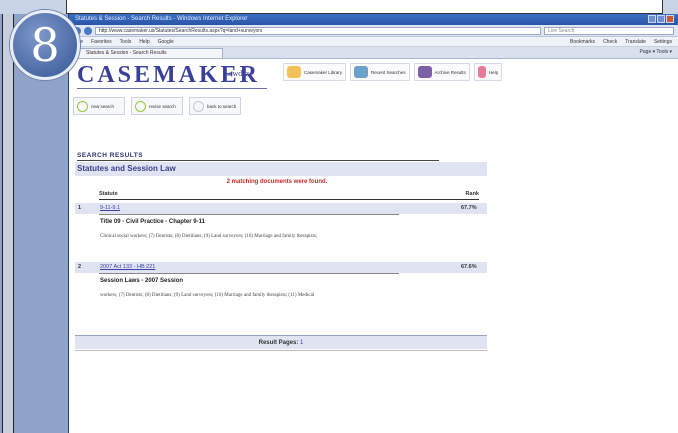 The image size is (678, 433). I want to click on nav-library-button: Casemaker Library, so click(315, 72).